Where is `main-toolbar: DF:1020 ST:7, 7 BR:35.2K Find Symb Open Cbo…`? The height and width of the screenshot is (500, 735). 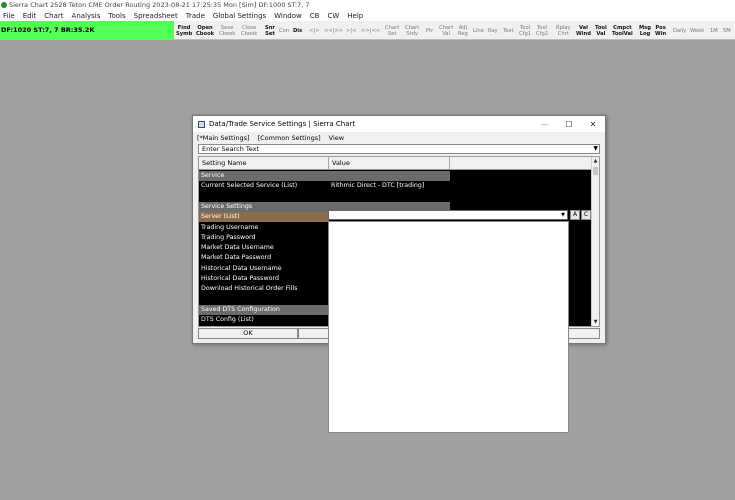 main-toolbar: DF:1020 ST:7, 7 BR:35.2K Find Symb Open Cbo… is located at coordinates (367, 30).